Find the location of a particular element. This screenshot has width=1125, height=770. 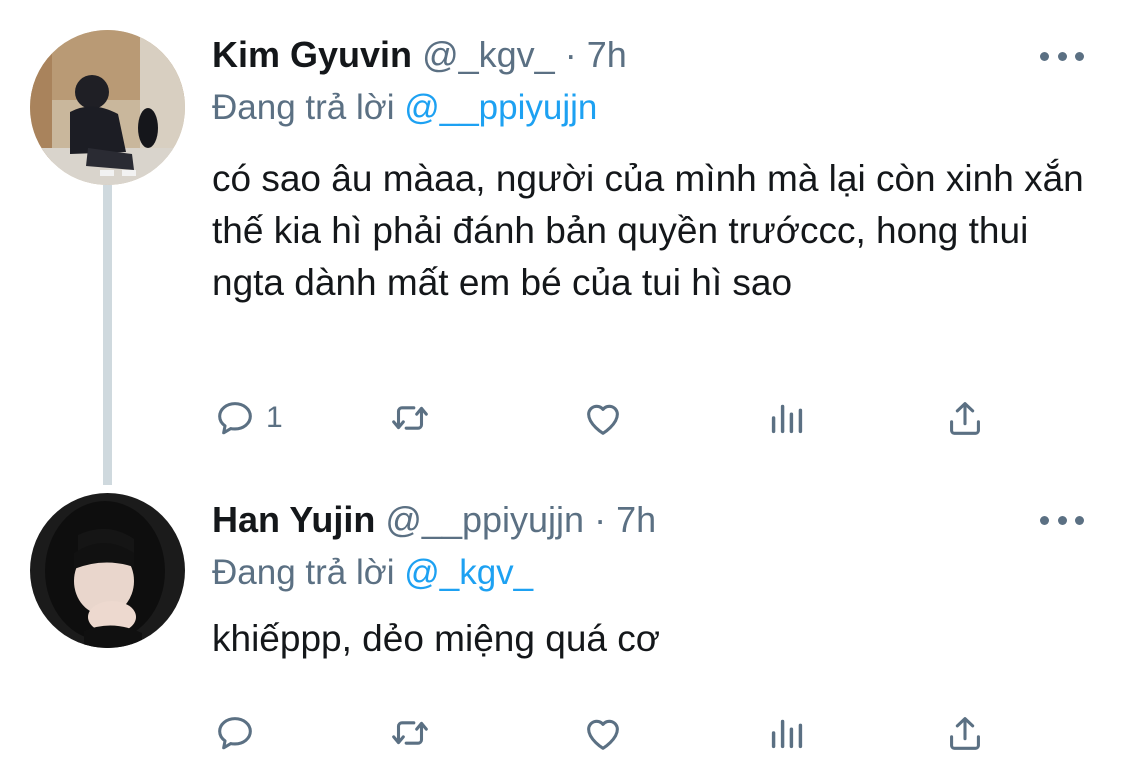

reply-button: 1 is located at coordinates (247, 418).